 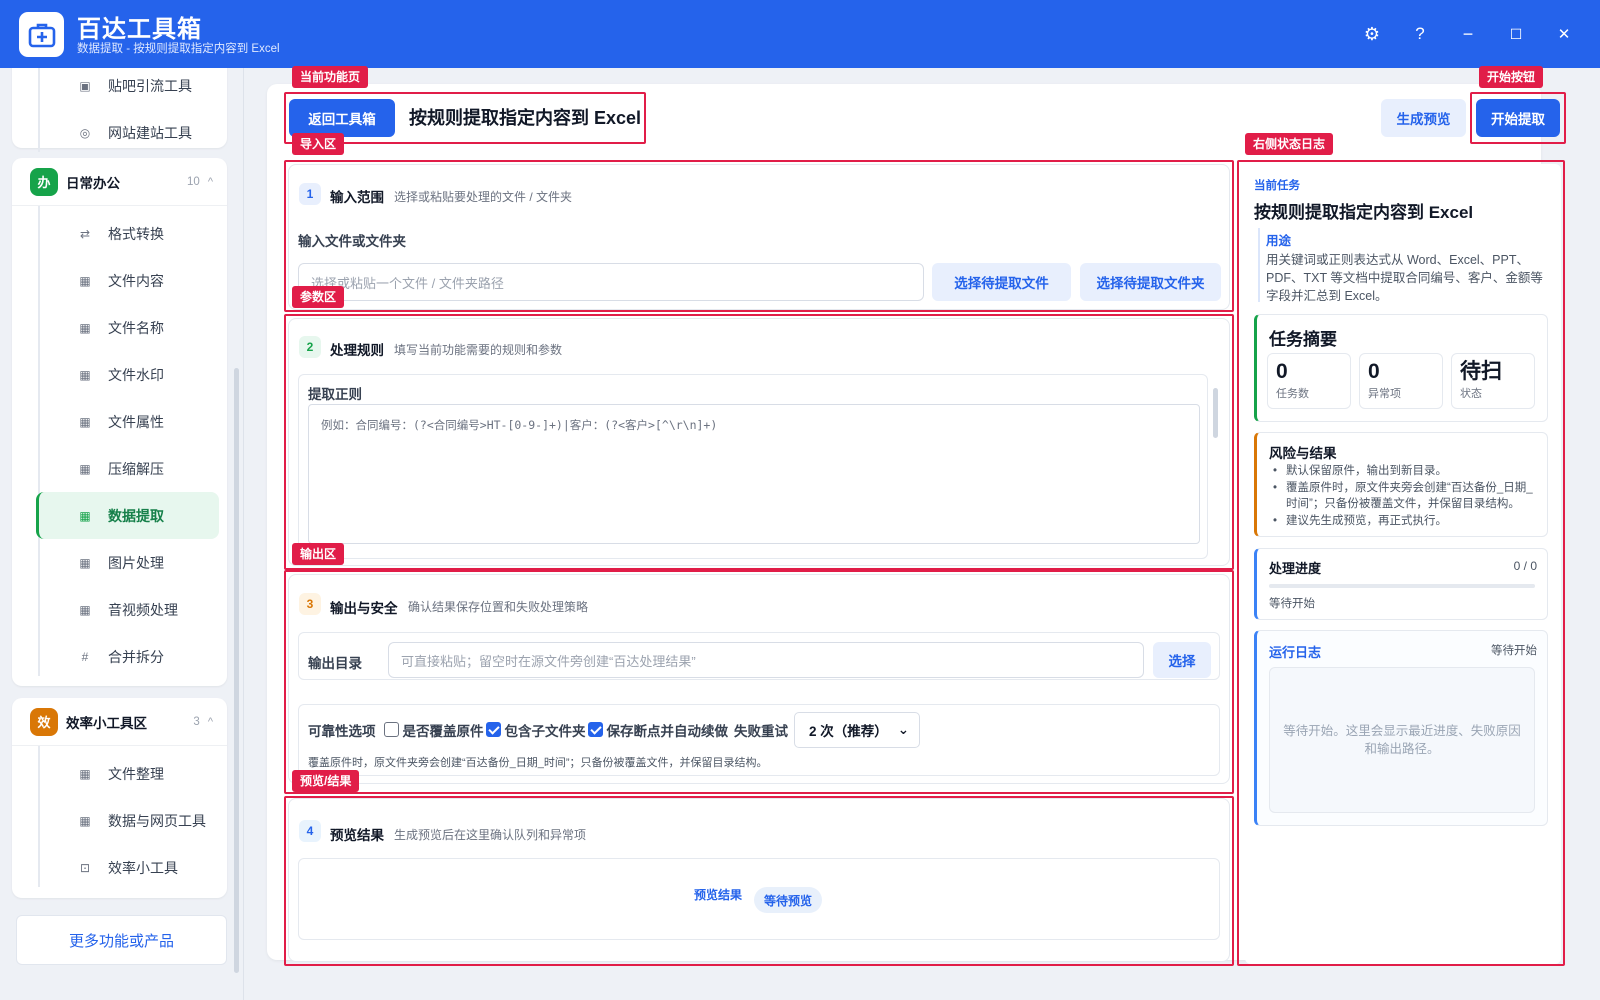 What do you see at coordinates (127, 773) in the screenshot?
I see `sidebar-item-file-organize: ▦ 文件整理` at bounding box center [127, 773].